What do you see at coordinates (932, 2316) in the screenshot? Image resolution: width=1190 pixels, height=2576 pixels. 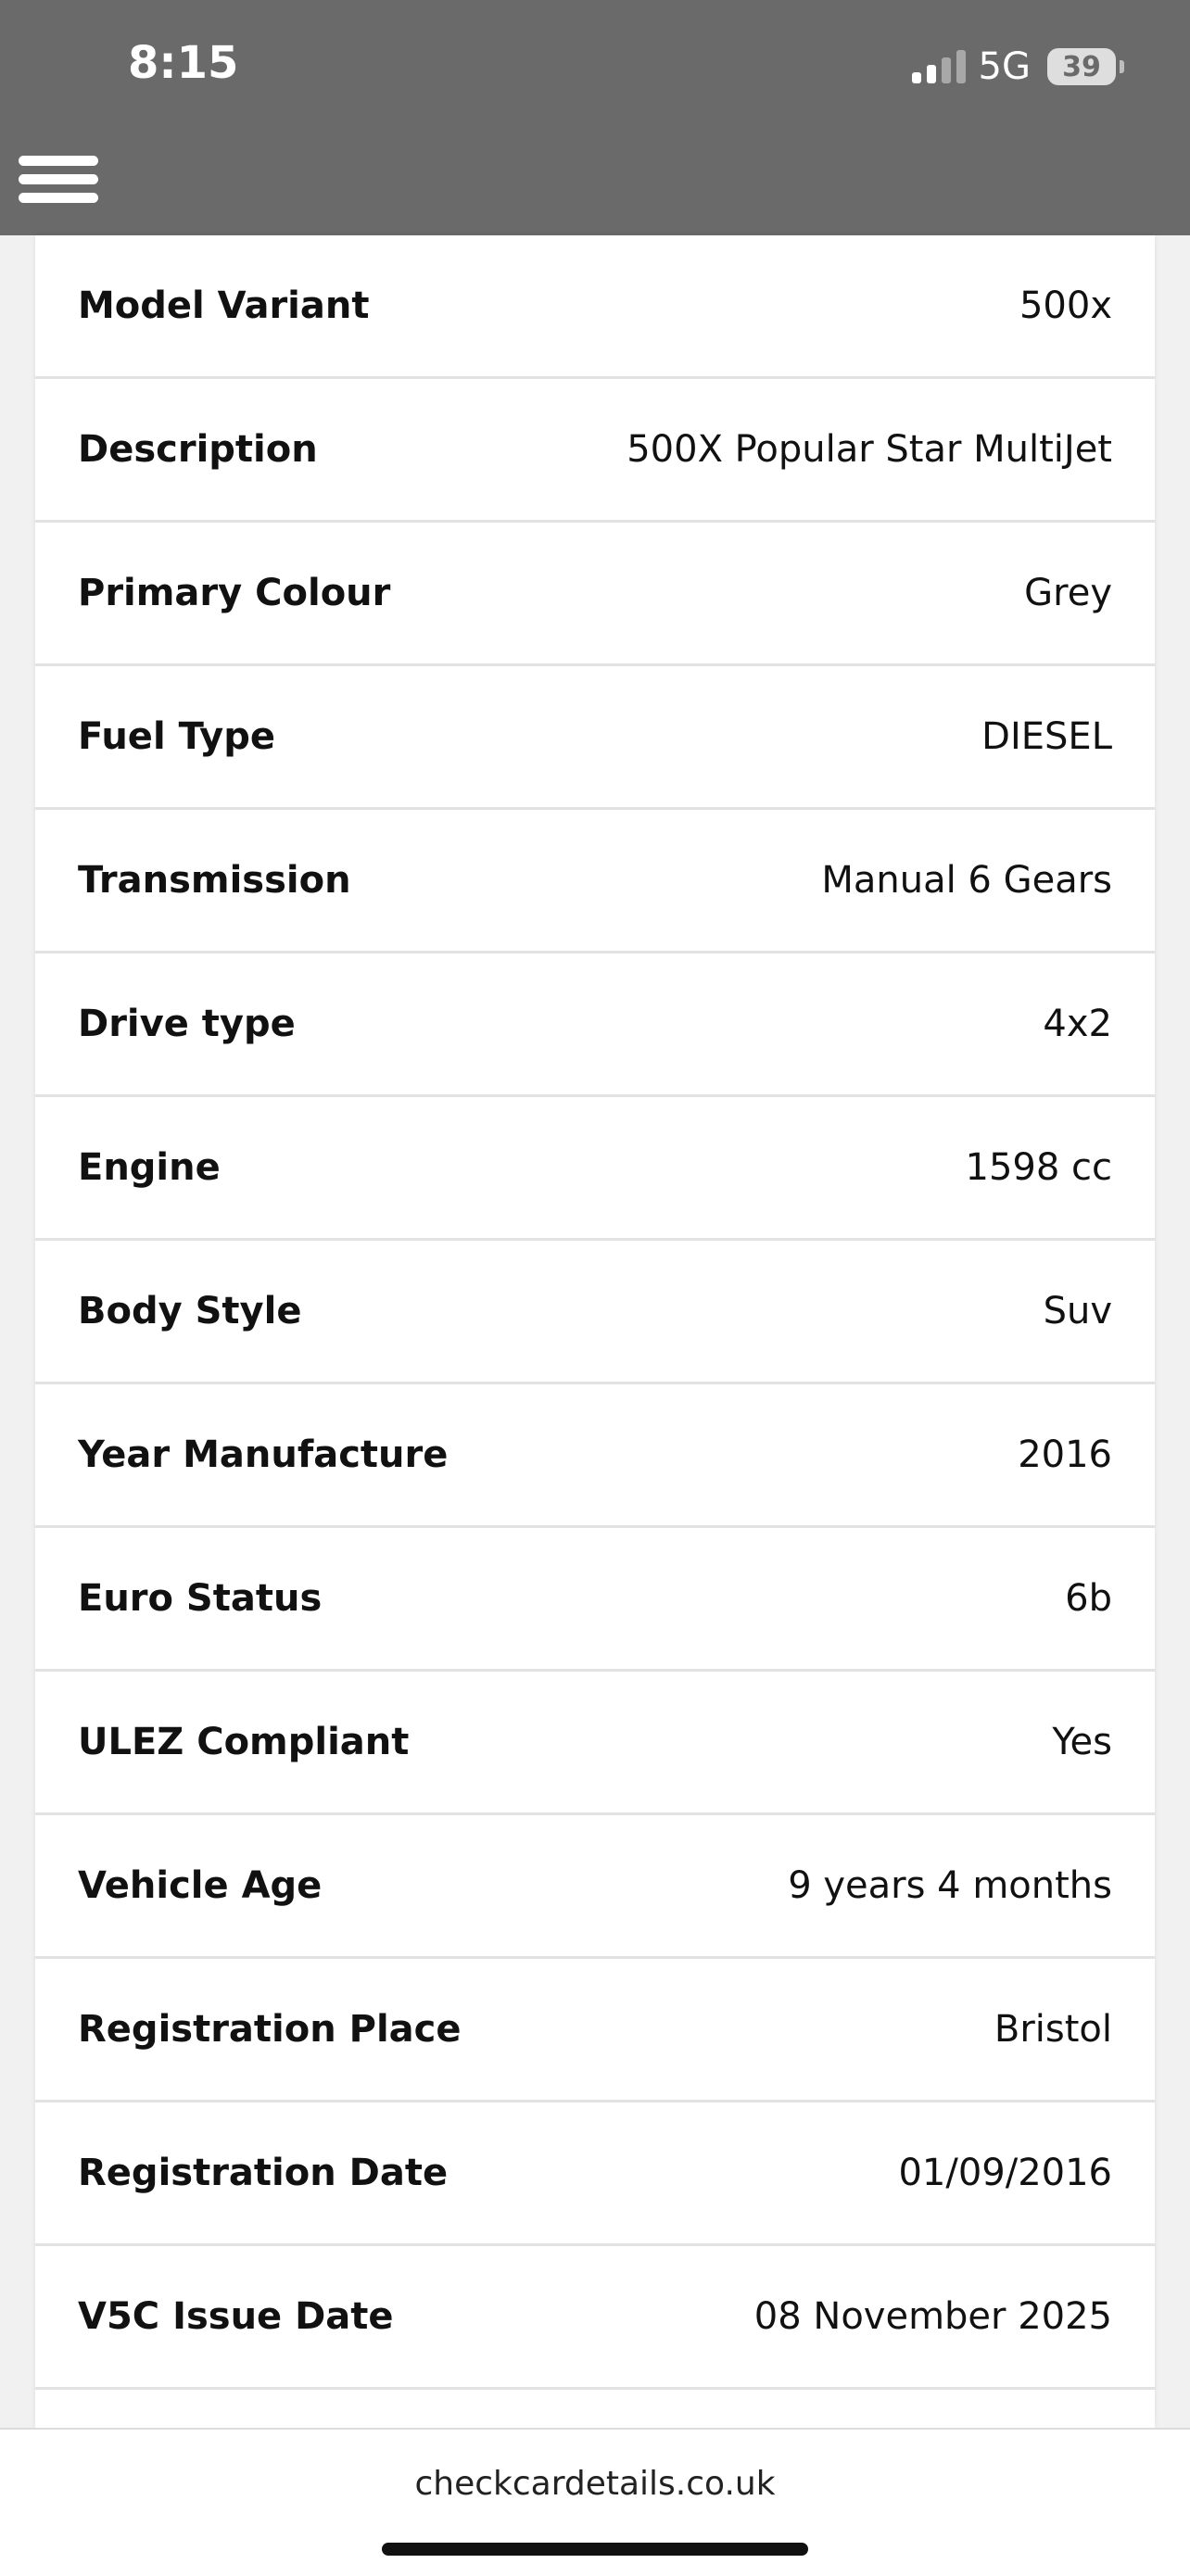 I see `row-value: 08 November 2025` at bounding box center [932, 2316].